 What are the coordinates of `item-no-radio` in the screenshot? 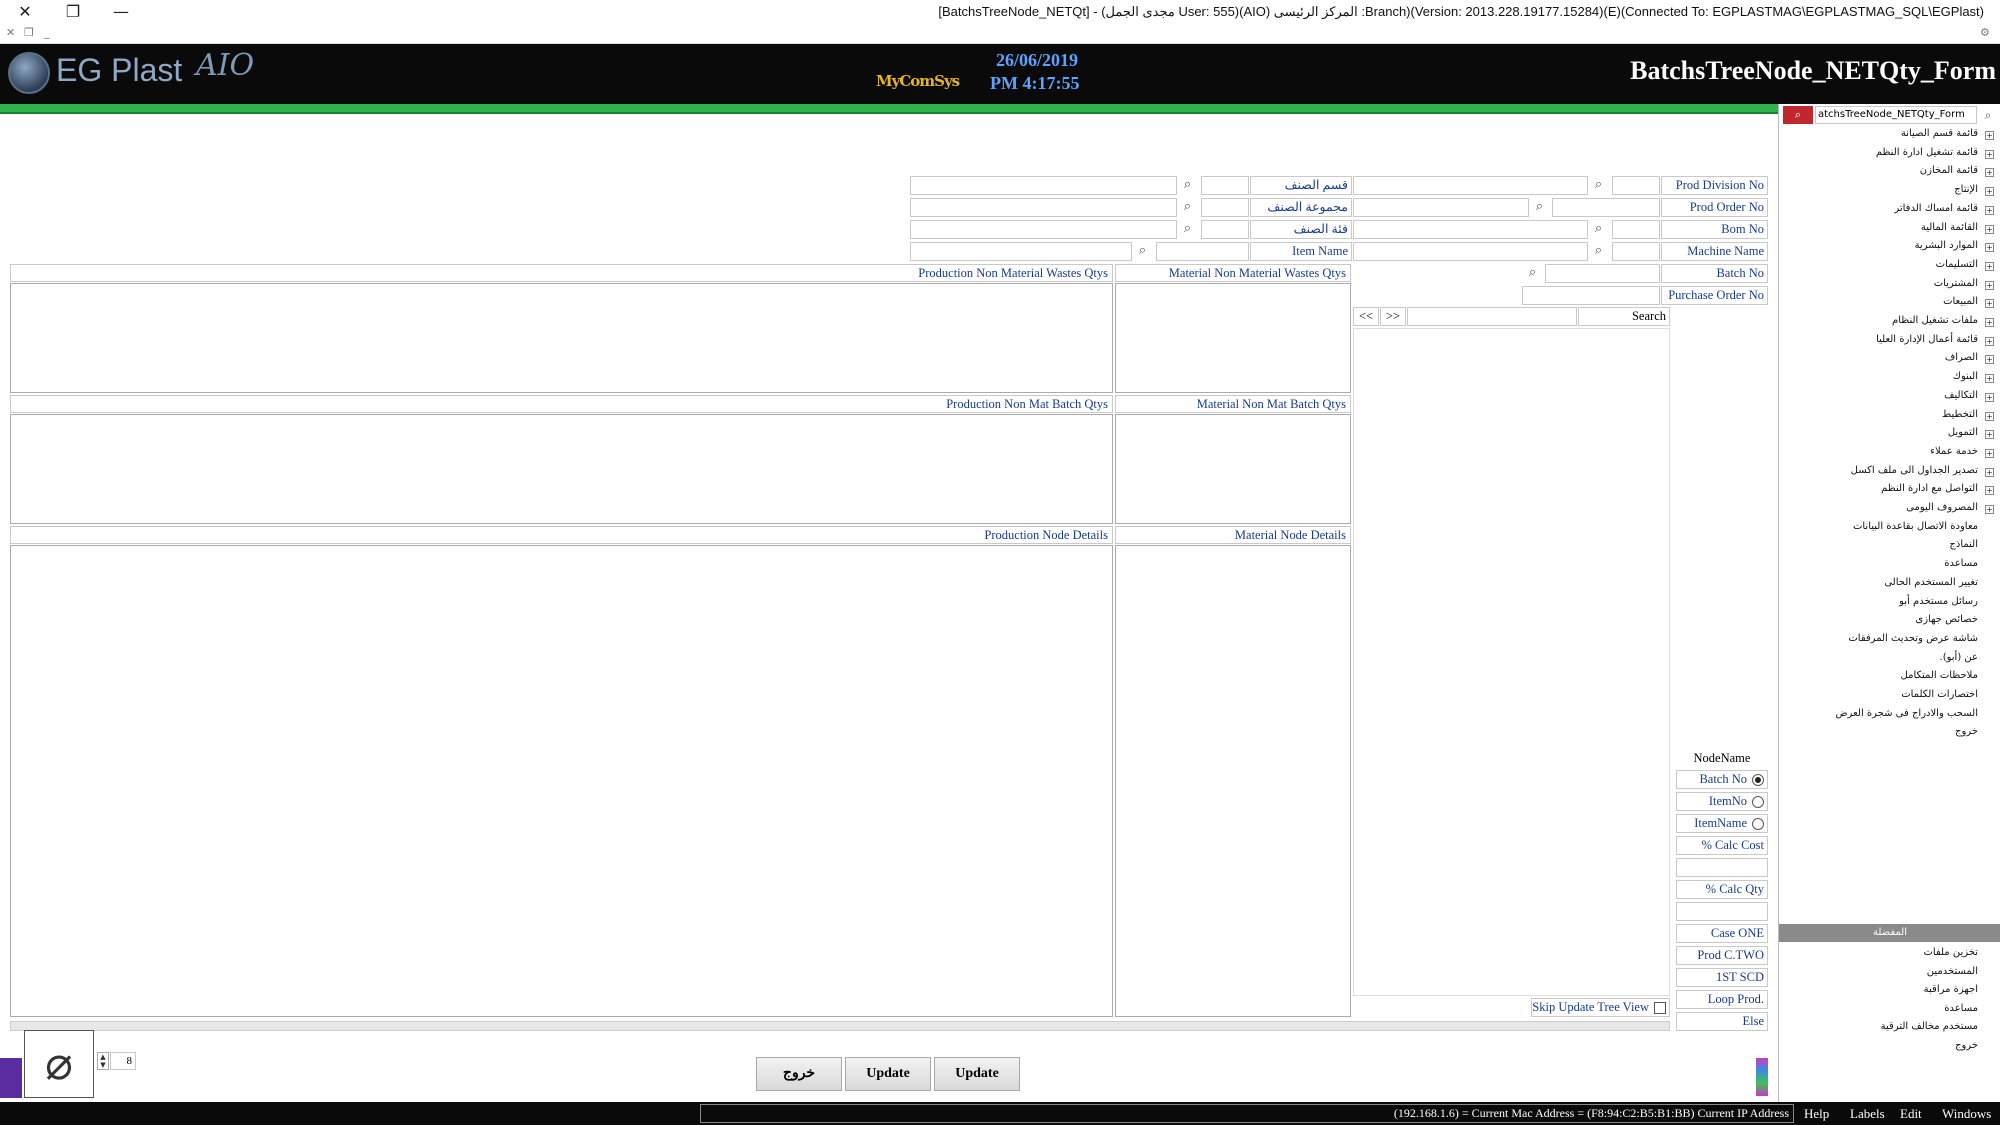 It's located at (1758, 802).